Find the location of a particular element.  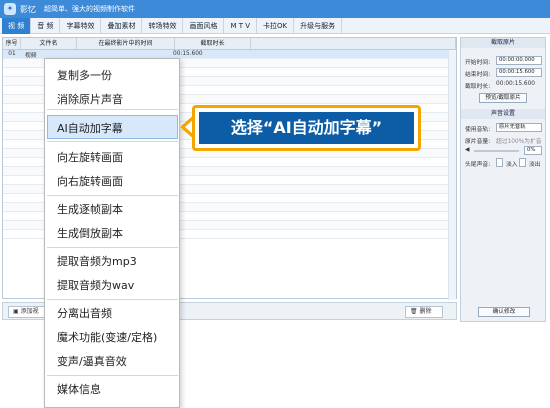

start-label: 开始时间: is located at coordinates (478, 63).